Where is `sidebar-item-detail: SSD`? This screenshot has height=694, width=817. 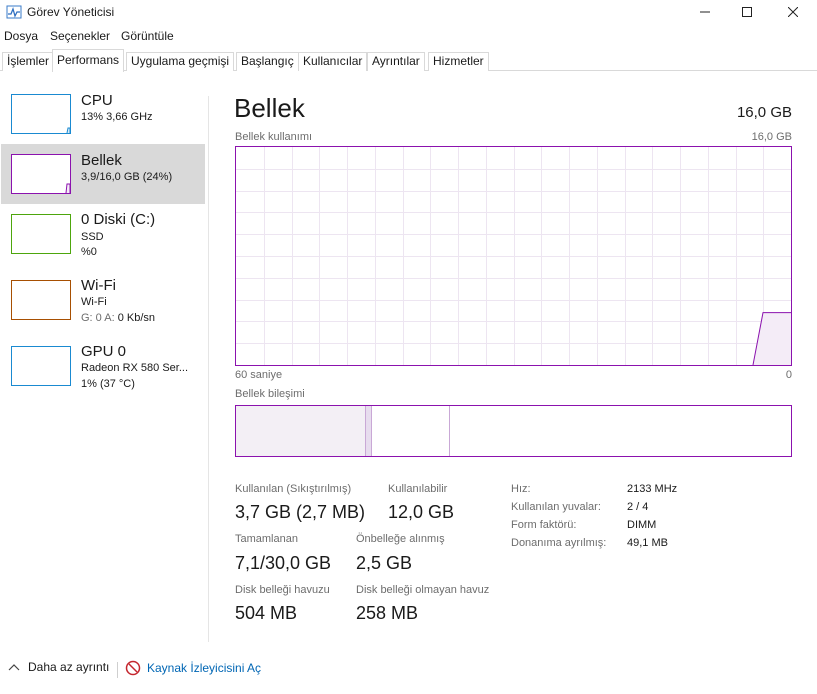
sidebar-item-detail: SSD is located at coordinates (92, 237).